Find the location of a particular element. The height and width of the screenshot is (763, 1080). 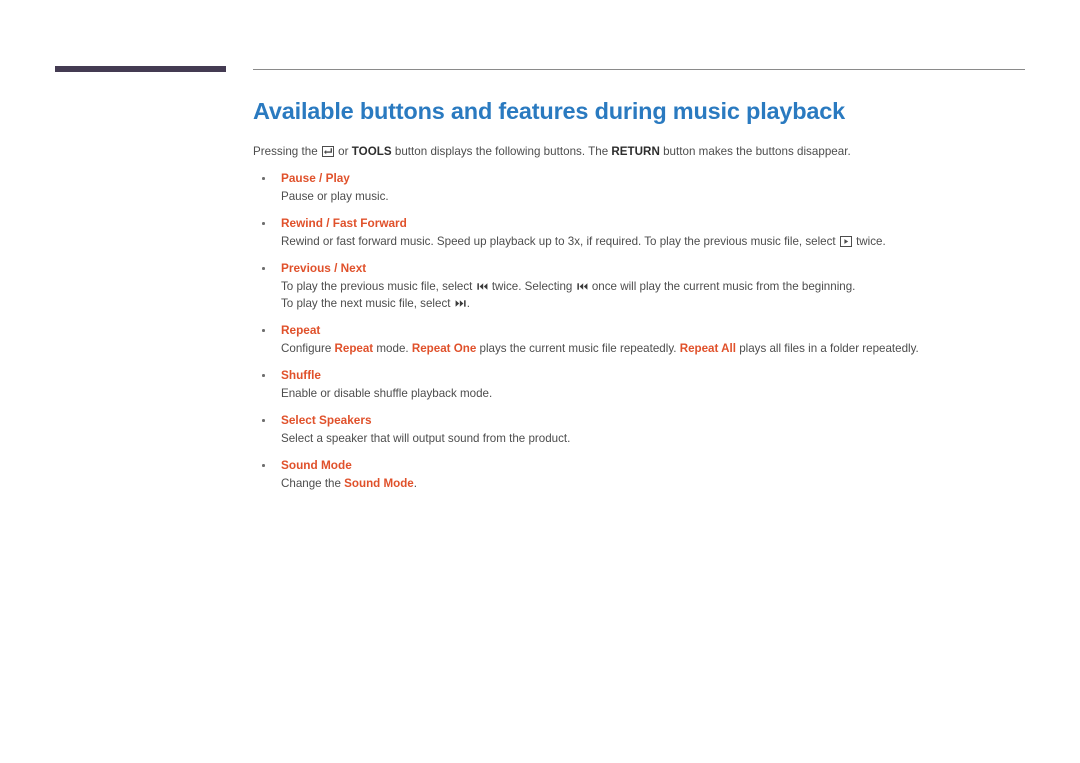

description-text: Pause or play music. is located at coordinates (335, 196).